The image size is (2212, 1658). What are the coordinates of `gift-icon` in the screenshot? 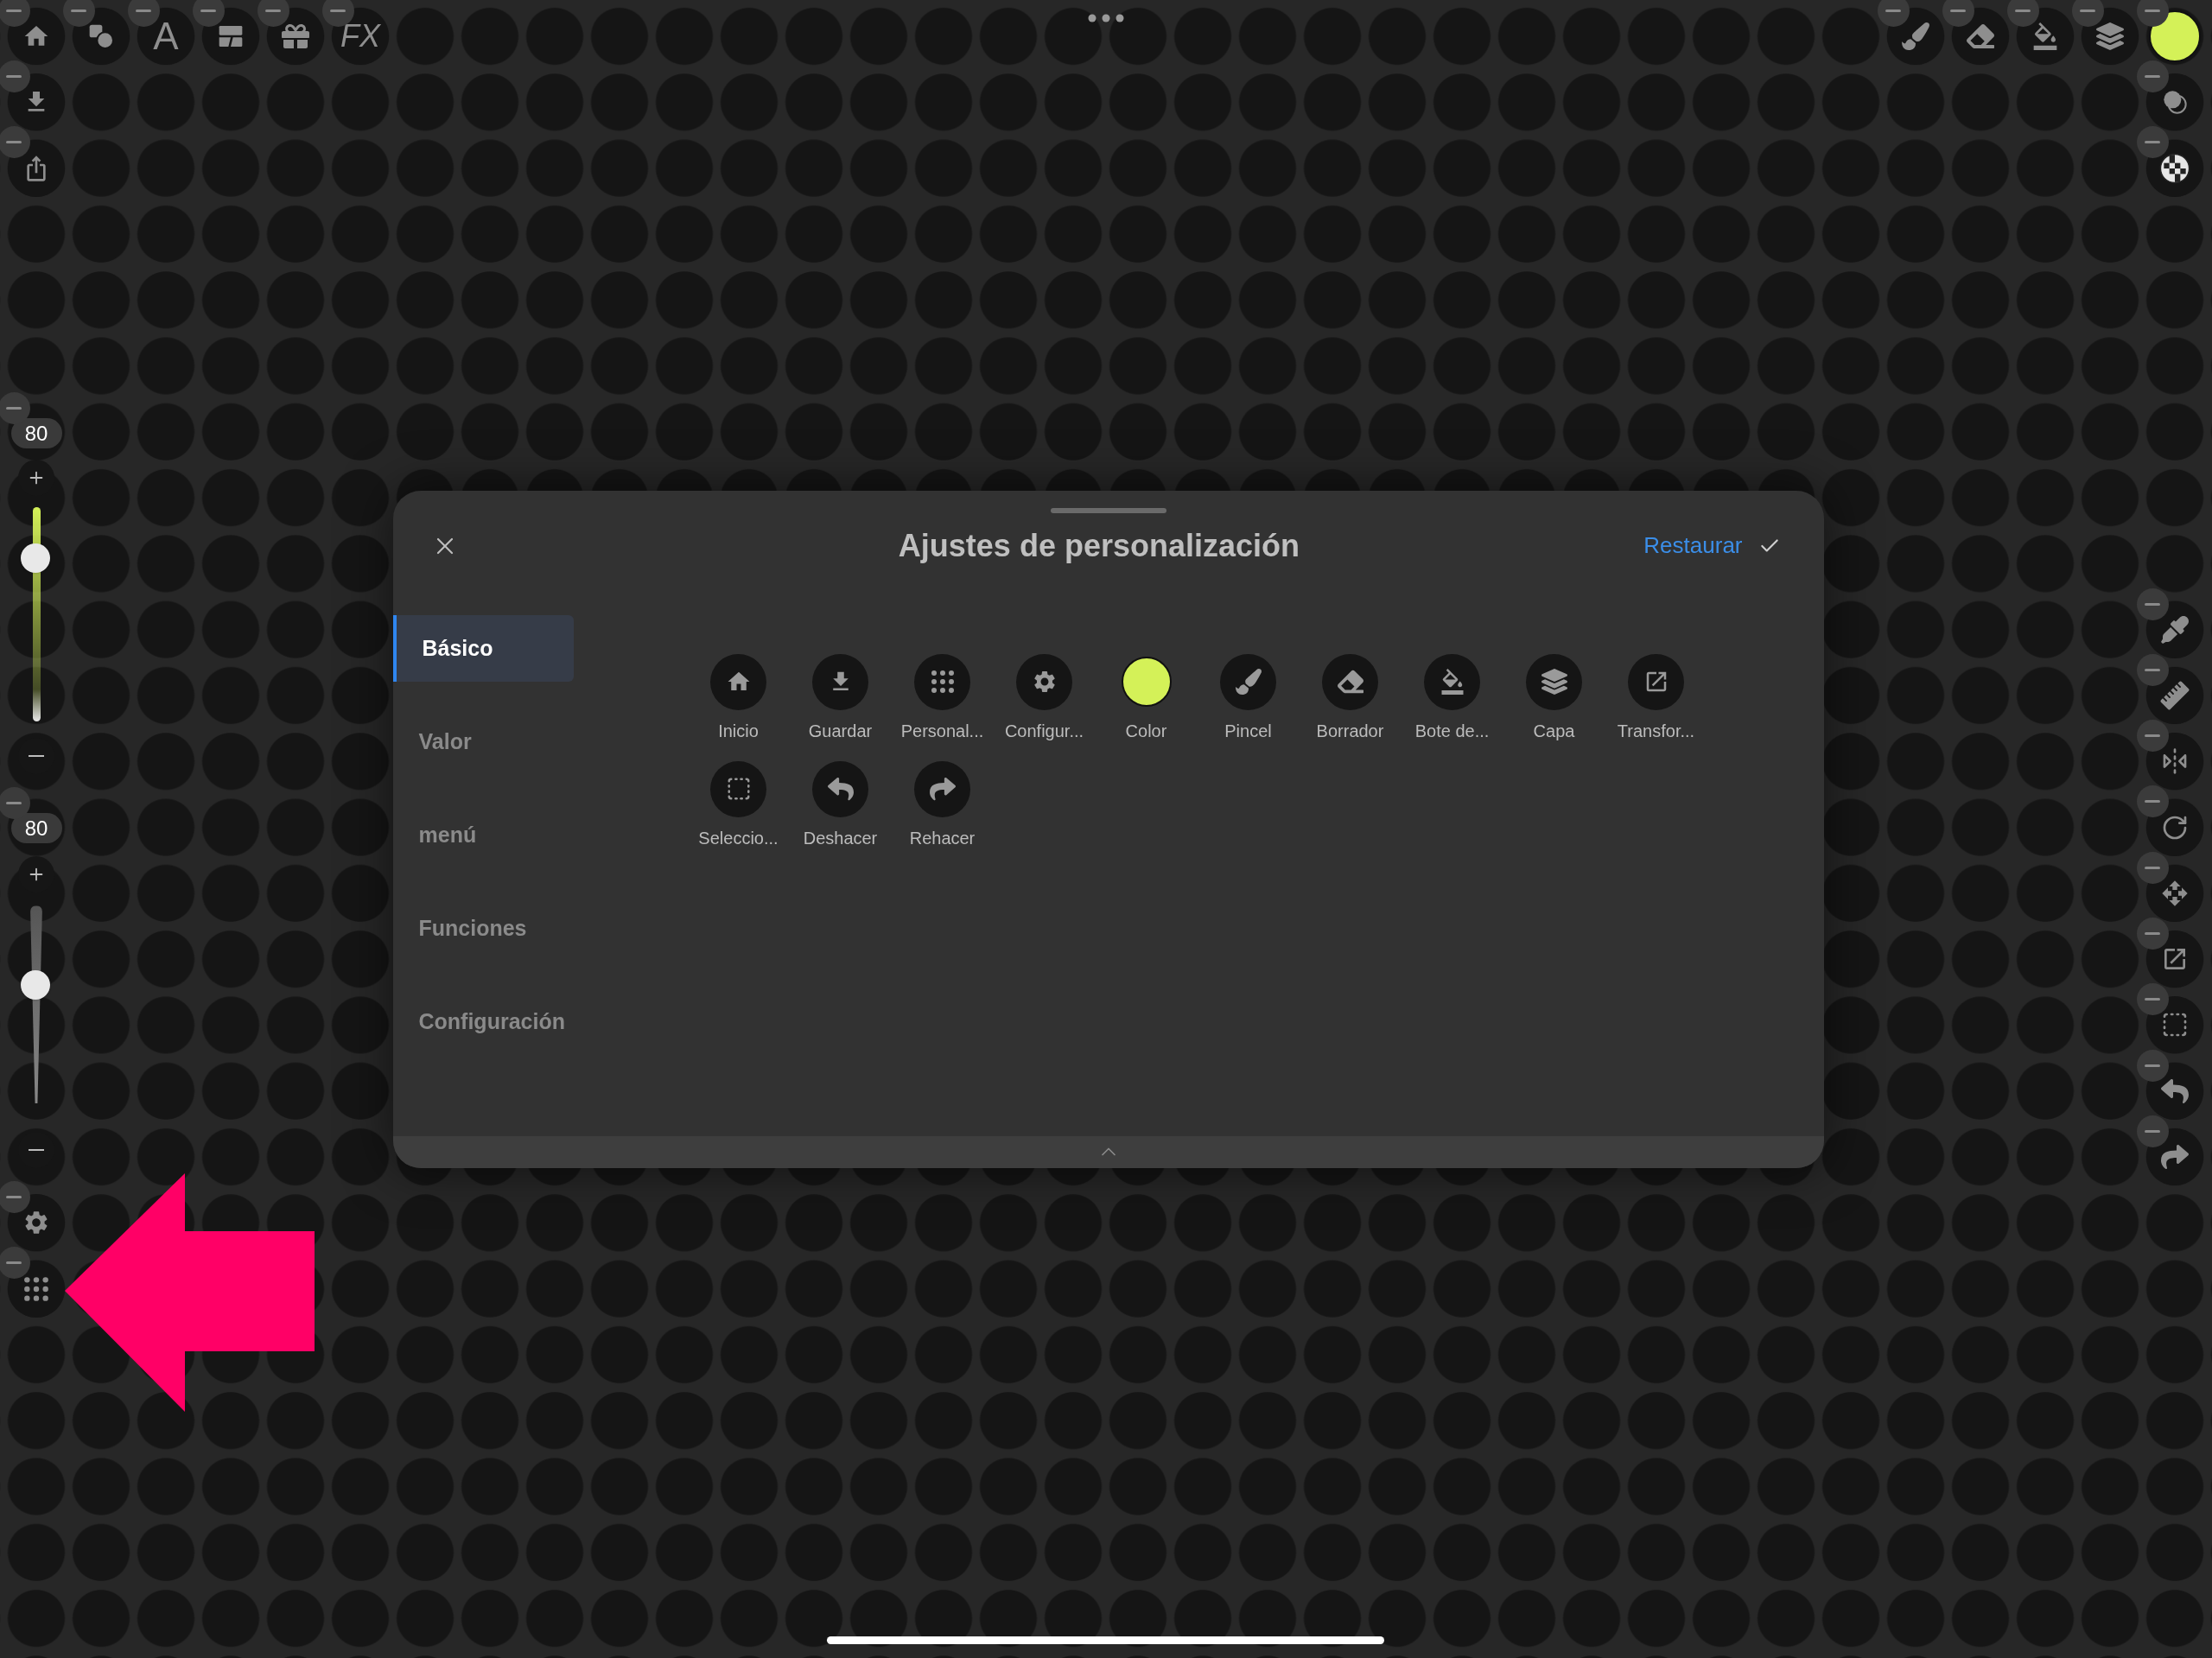 It's located at (295, 36).